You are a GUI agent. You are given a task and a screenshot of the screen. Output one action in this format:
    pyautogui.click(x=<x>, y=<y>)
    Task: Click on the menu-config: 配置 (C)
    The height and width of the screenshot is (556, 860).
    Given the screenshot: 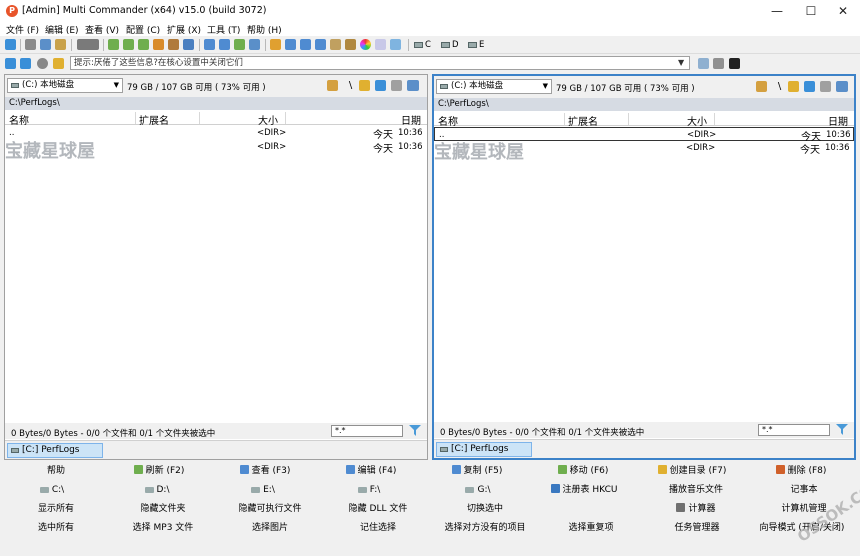 What is the action you would take?
    pyautogui.click(x=143, y=29)
    